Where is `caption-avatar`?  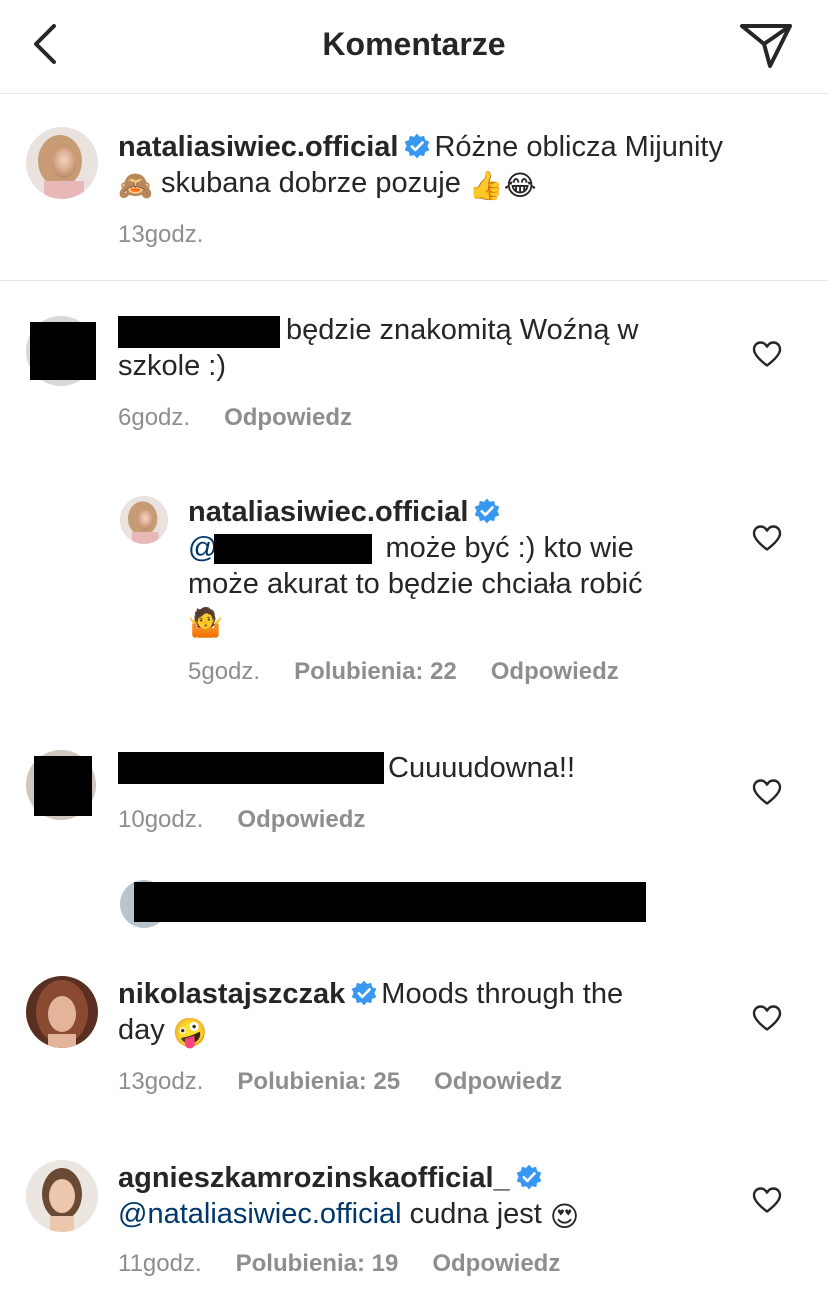 caption-avatar is located at coordinates (62, 163).